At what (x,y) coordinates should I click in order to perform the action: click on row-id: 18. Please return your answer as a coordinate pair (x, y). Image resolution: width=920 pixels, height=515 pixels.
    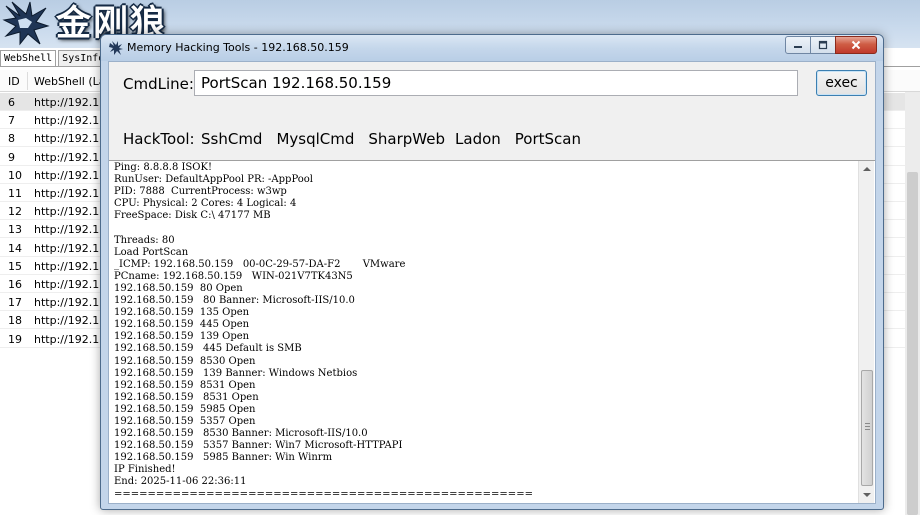
    Looking at the image, I should click on (15, 321).